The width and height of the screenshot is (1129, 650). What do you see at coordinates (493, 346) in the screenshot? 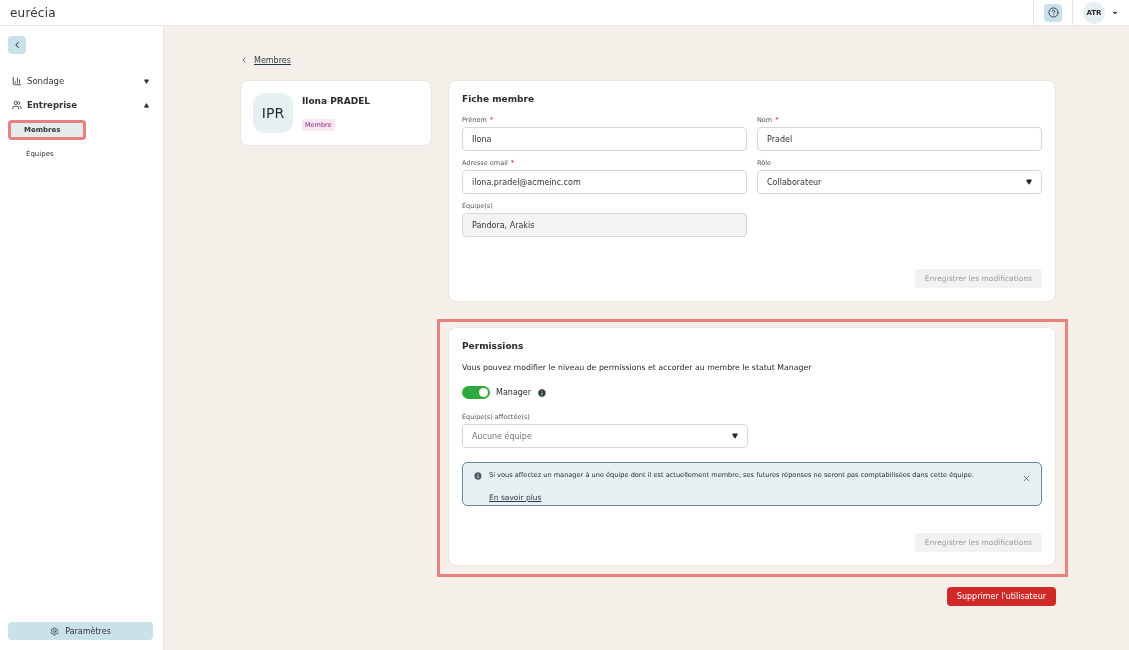
I see `card-title: Permissions` at bounding box center [493, 346].